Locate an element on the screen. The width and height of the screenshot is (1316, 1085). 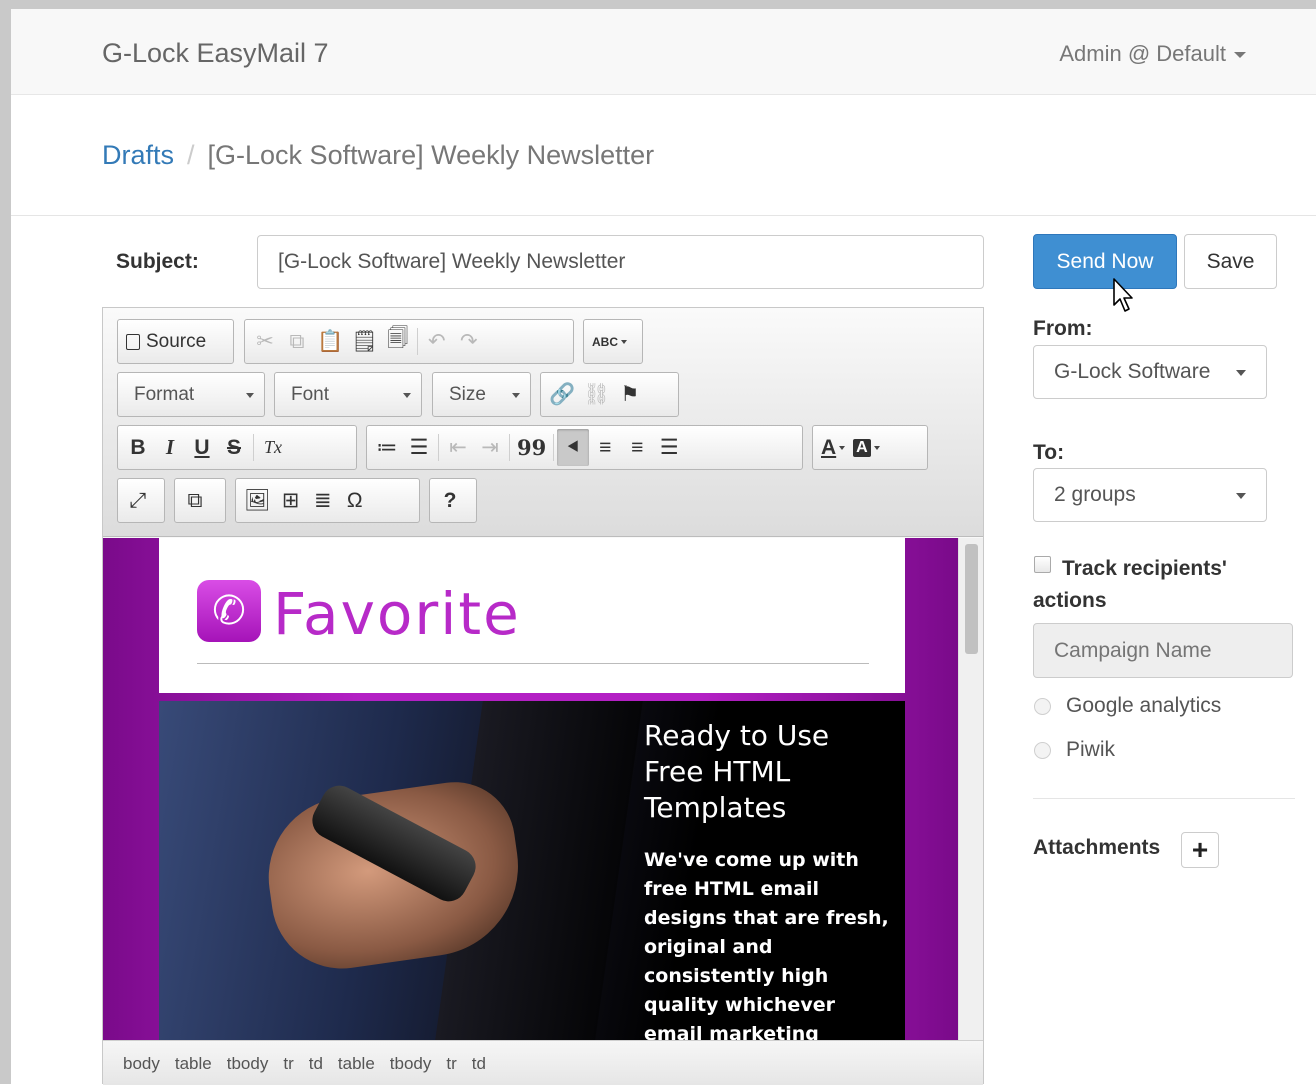
decrease-indent-icon: ⇤ is located at coordinates (458, 447).